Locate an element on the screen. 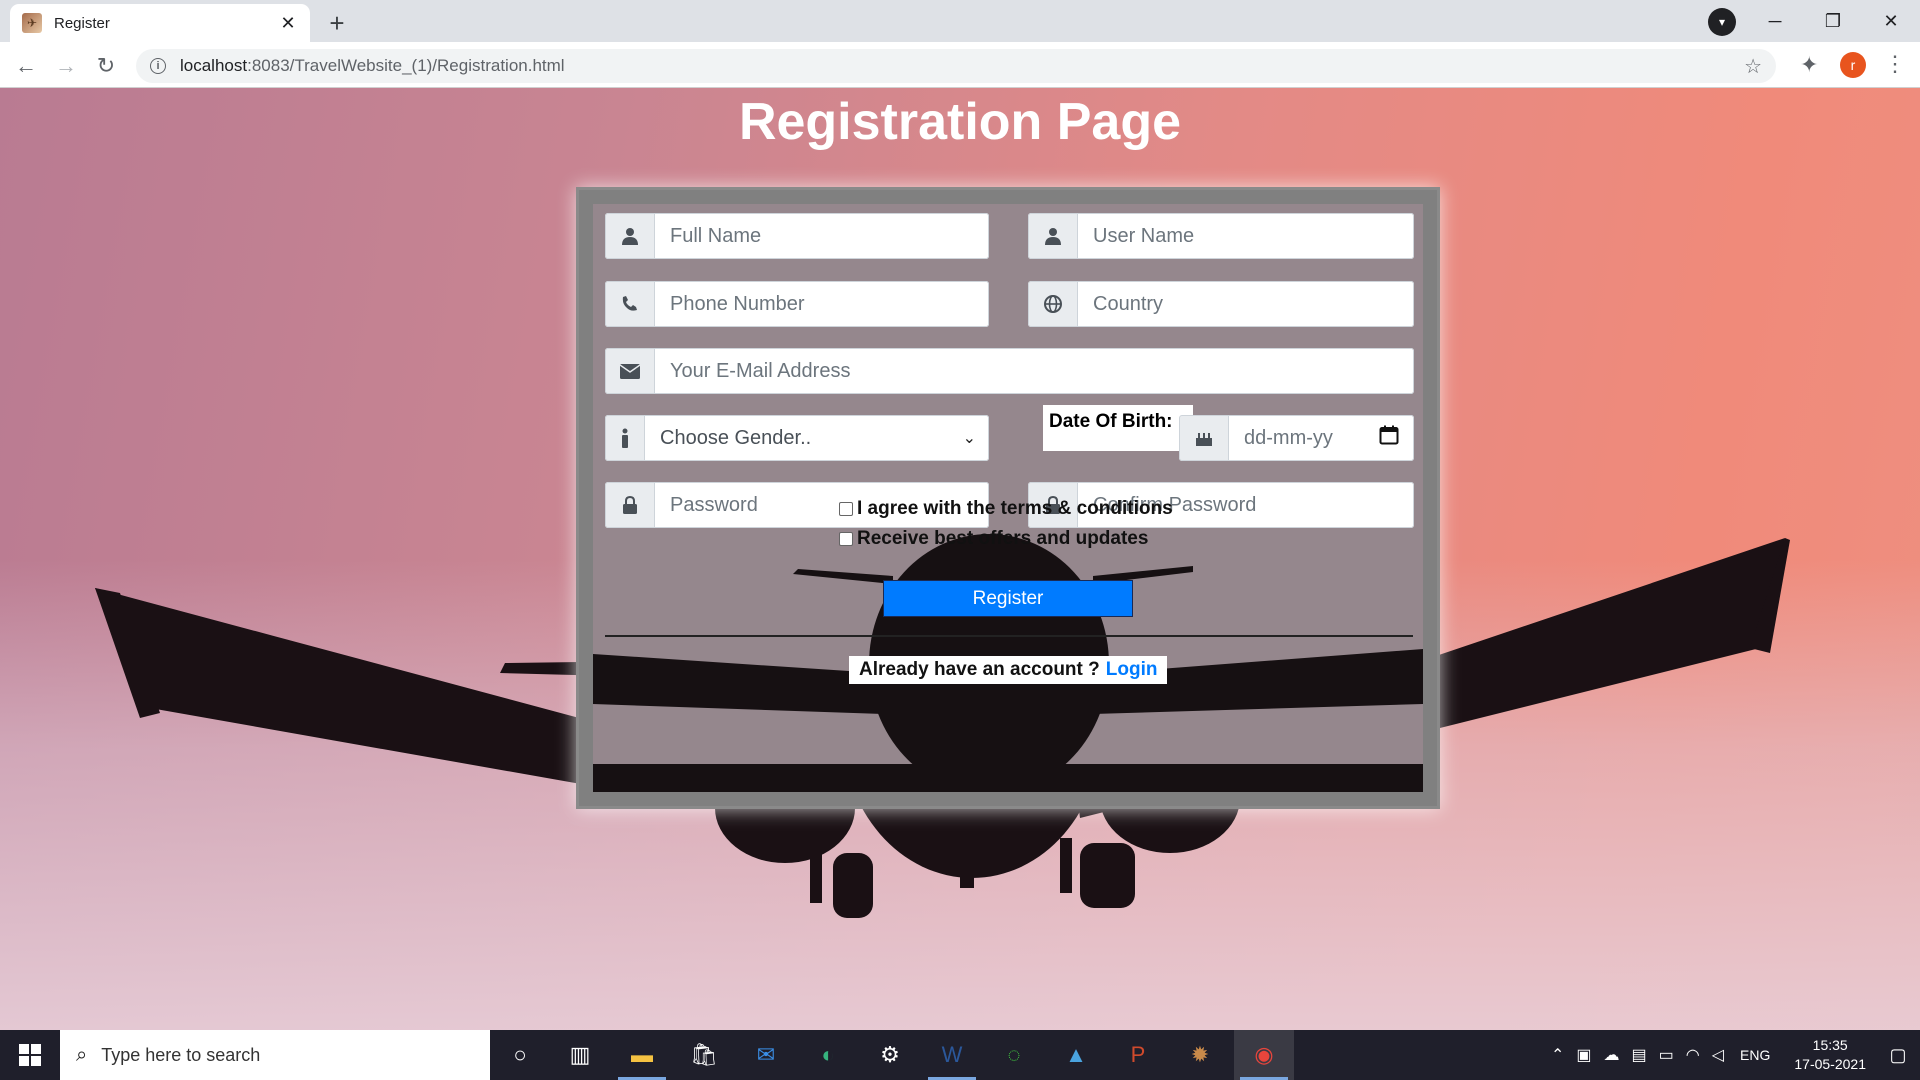  settings-gear-icon: ⚙ is located at coordinates (890, 1055).